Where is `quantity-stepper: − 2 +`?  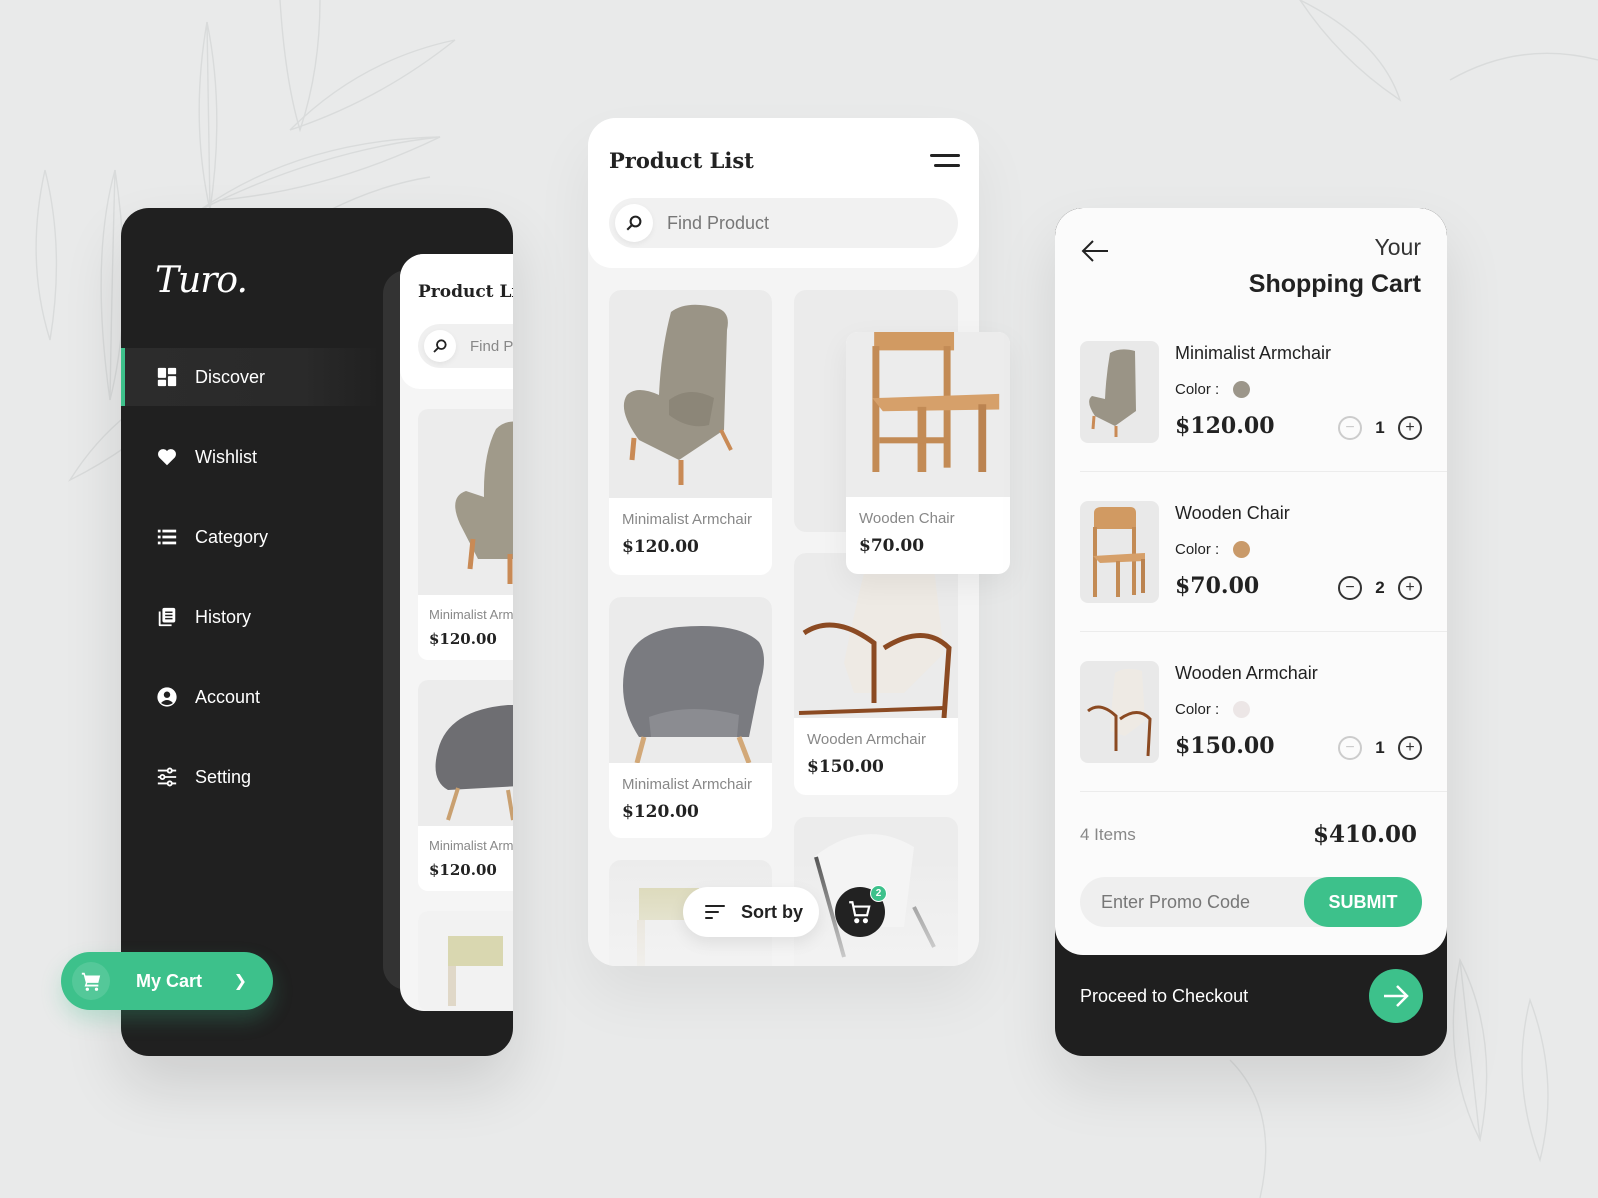 quantity-stepper: − 2 + is located at coordinates (1380, 588).